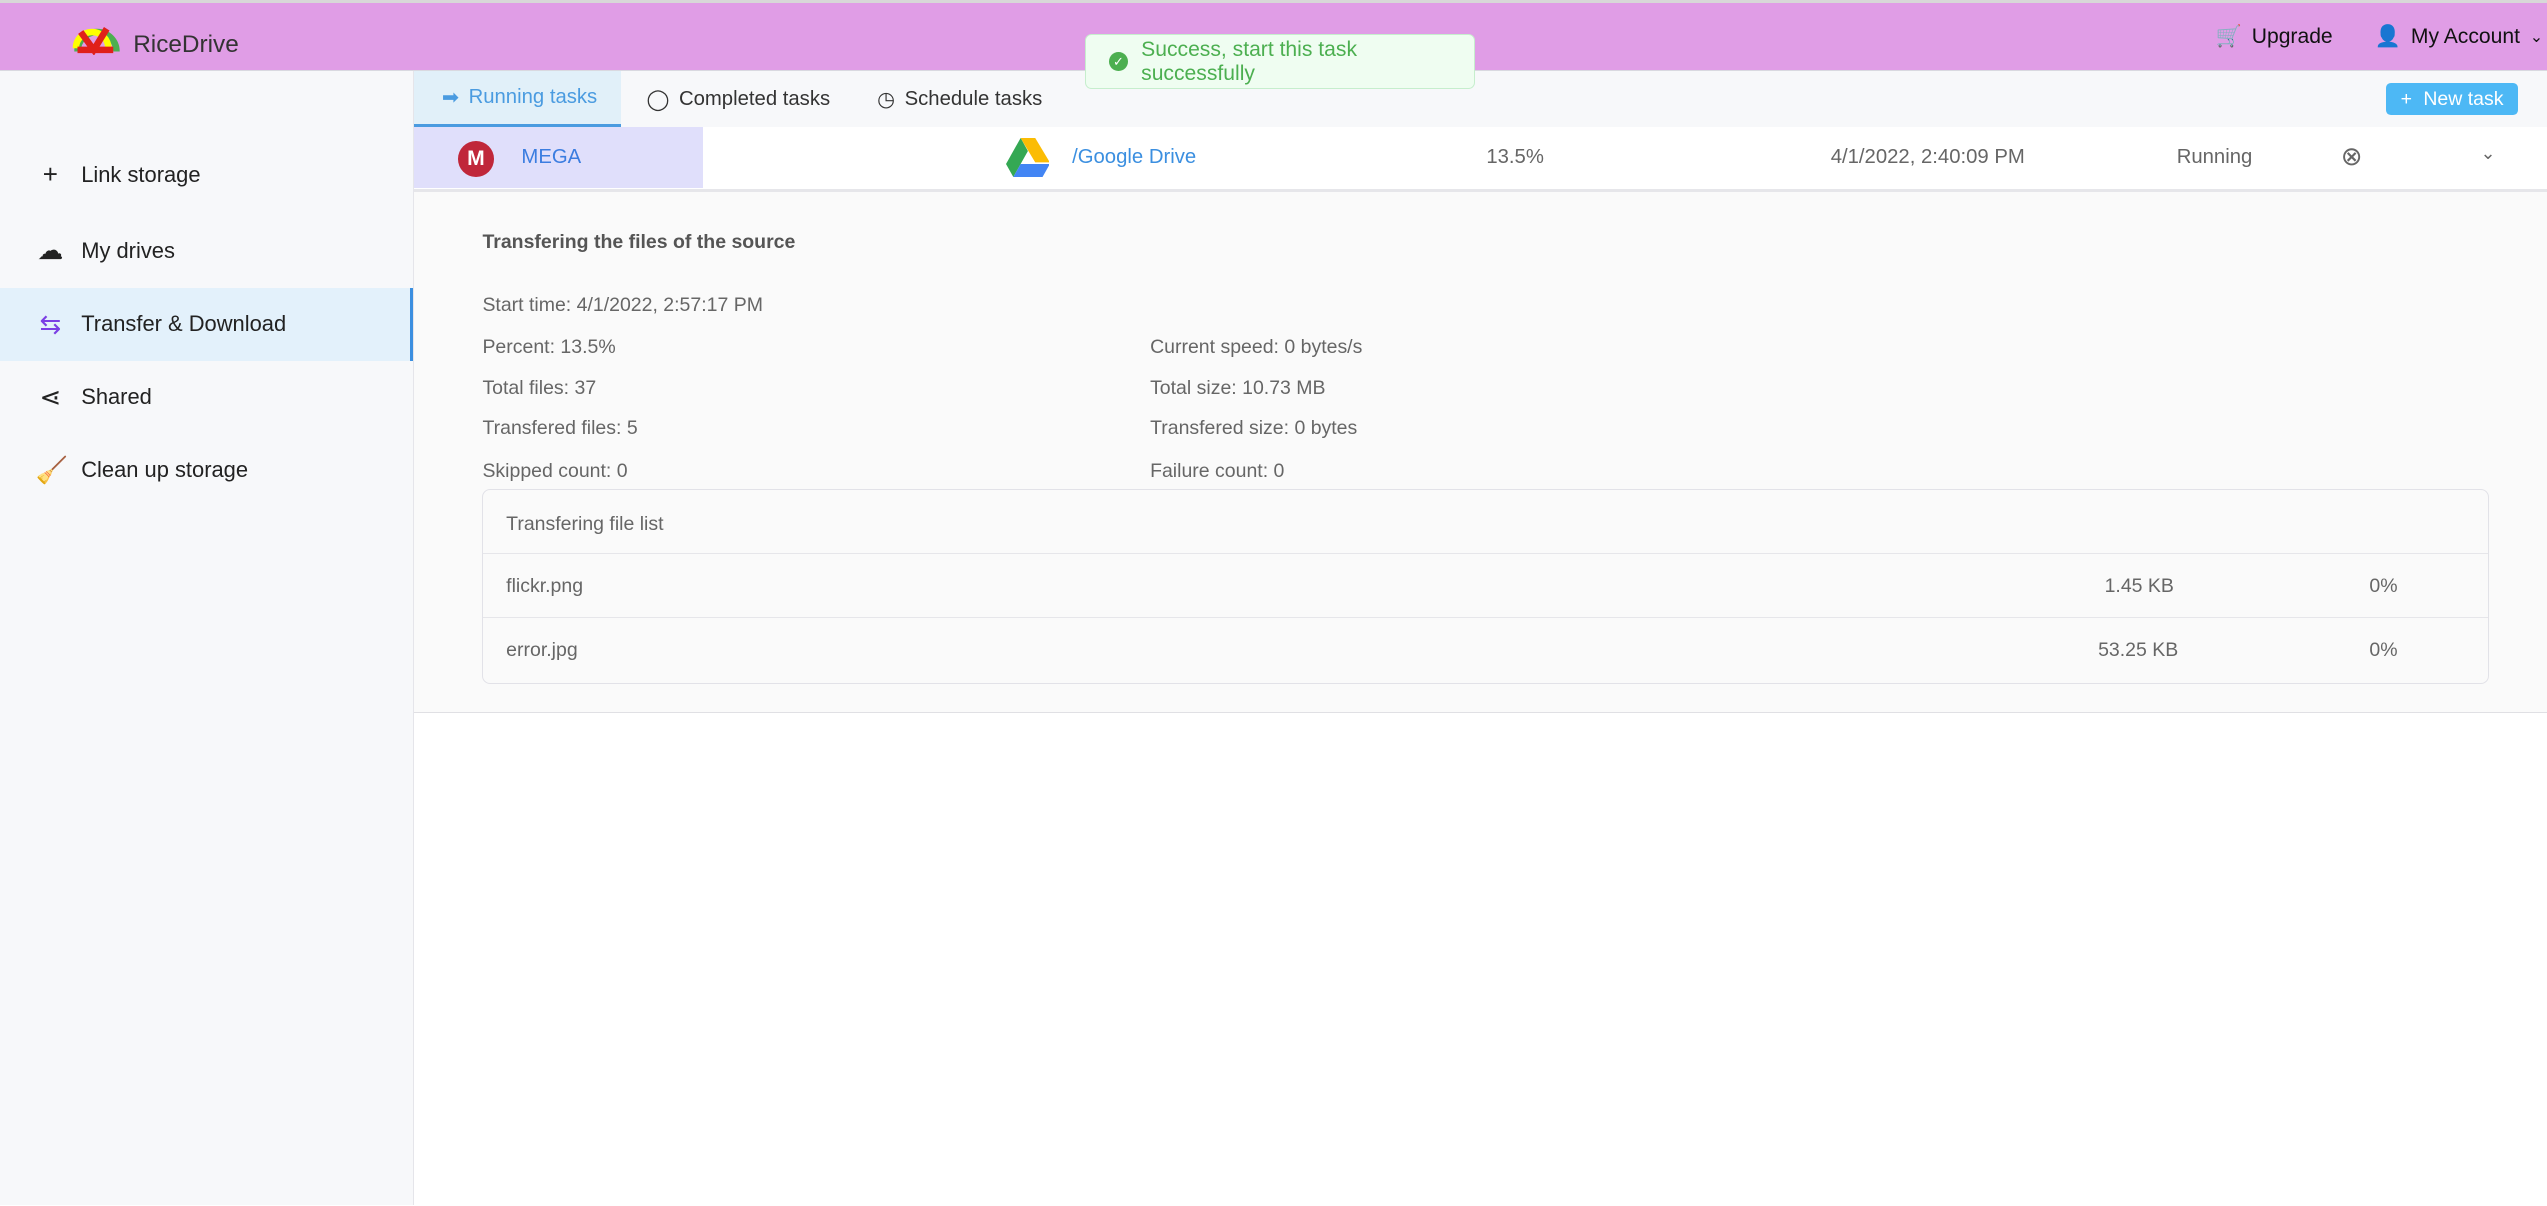 The image size is (2547, 1206). Describe the element at coordinates (533, 97) in the screenshot. I see `tab-label: Running tasks` at that location.